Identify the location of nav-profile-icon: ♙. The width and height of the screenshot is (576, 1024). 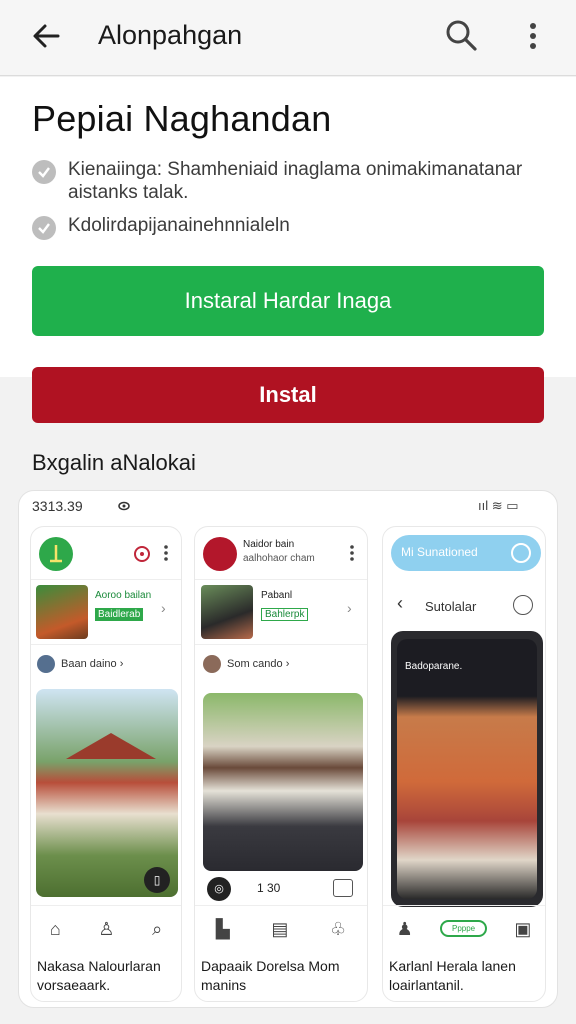
(106, 929).